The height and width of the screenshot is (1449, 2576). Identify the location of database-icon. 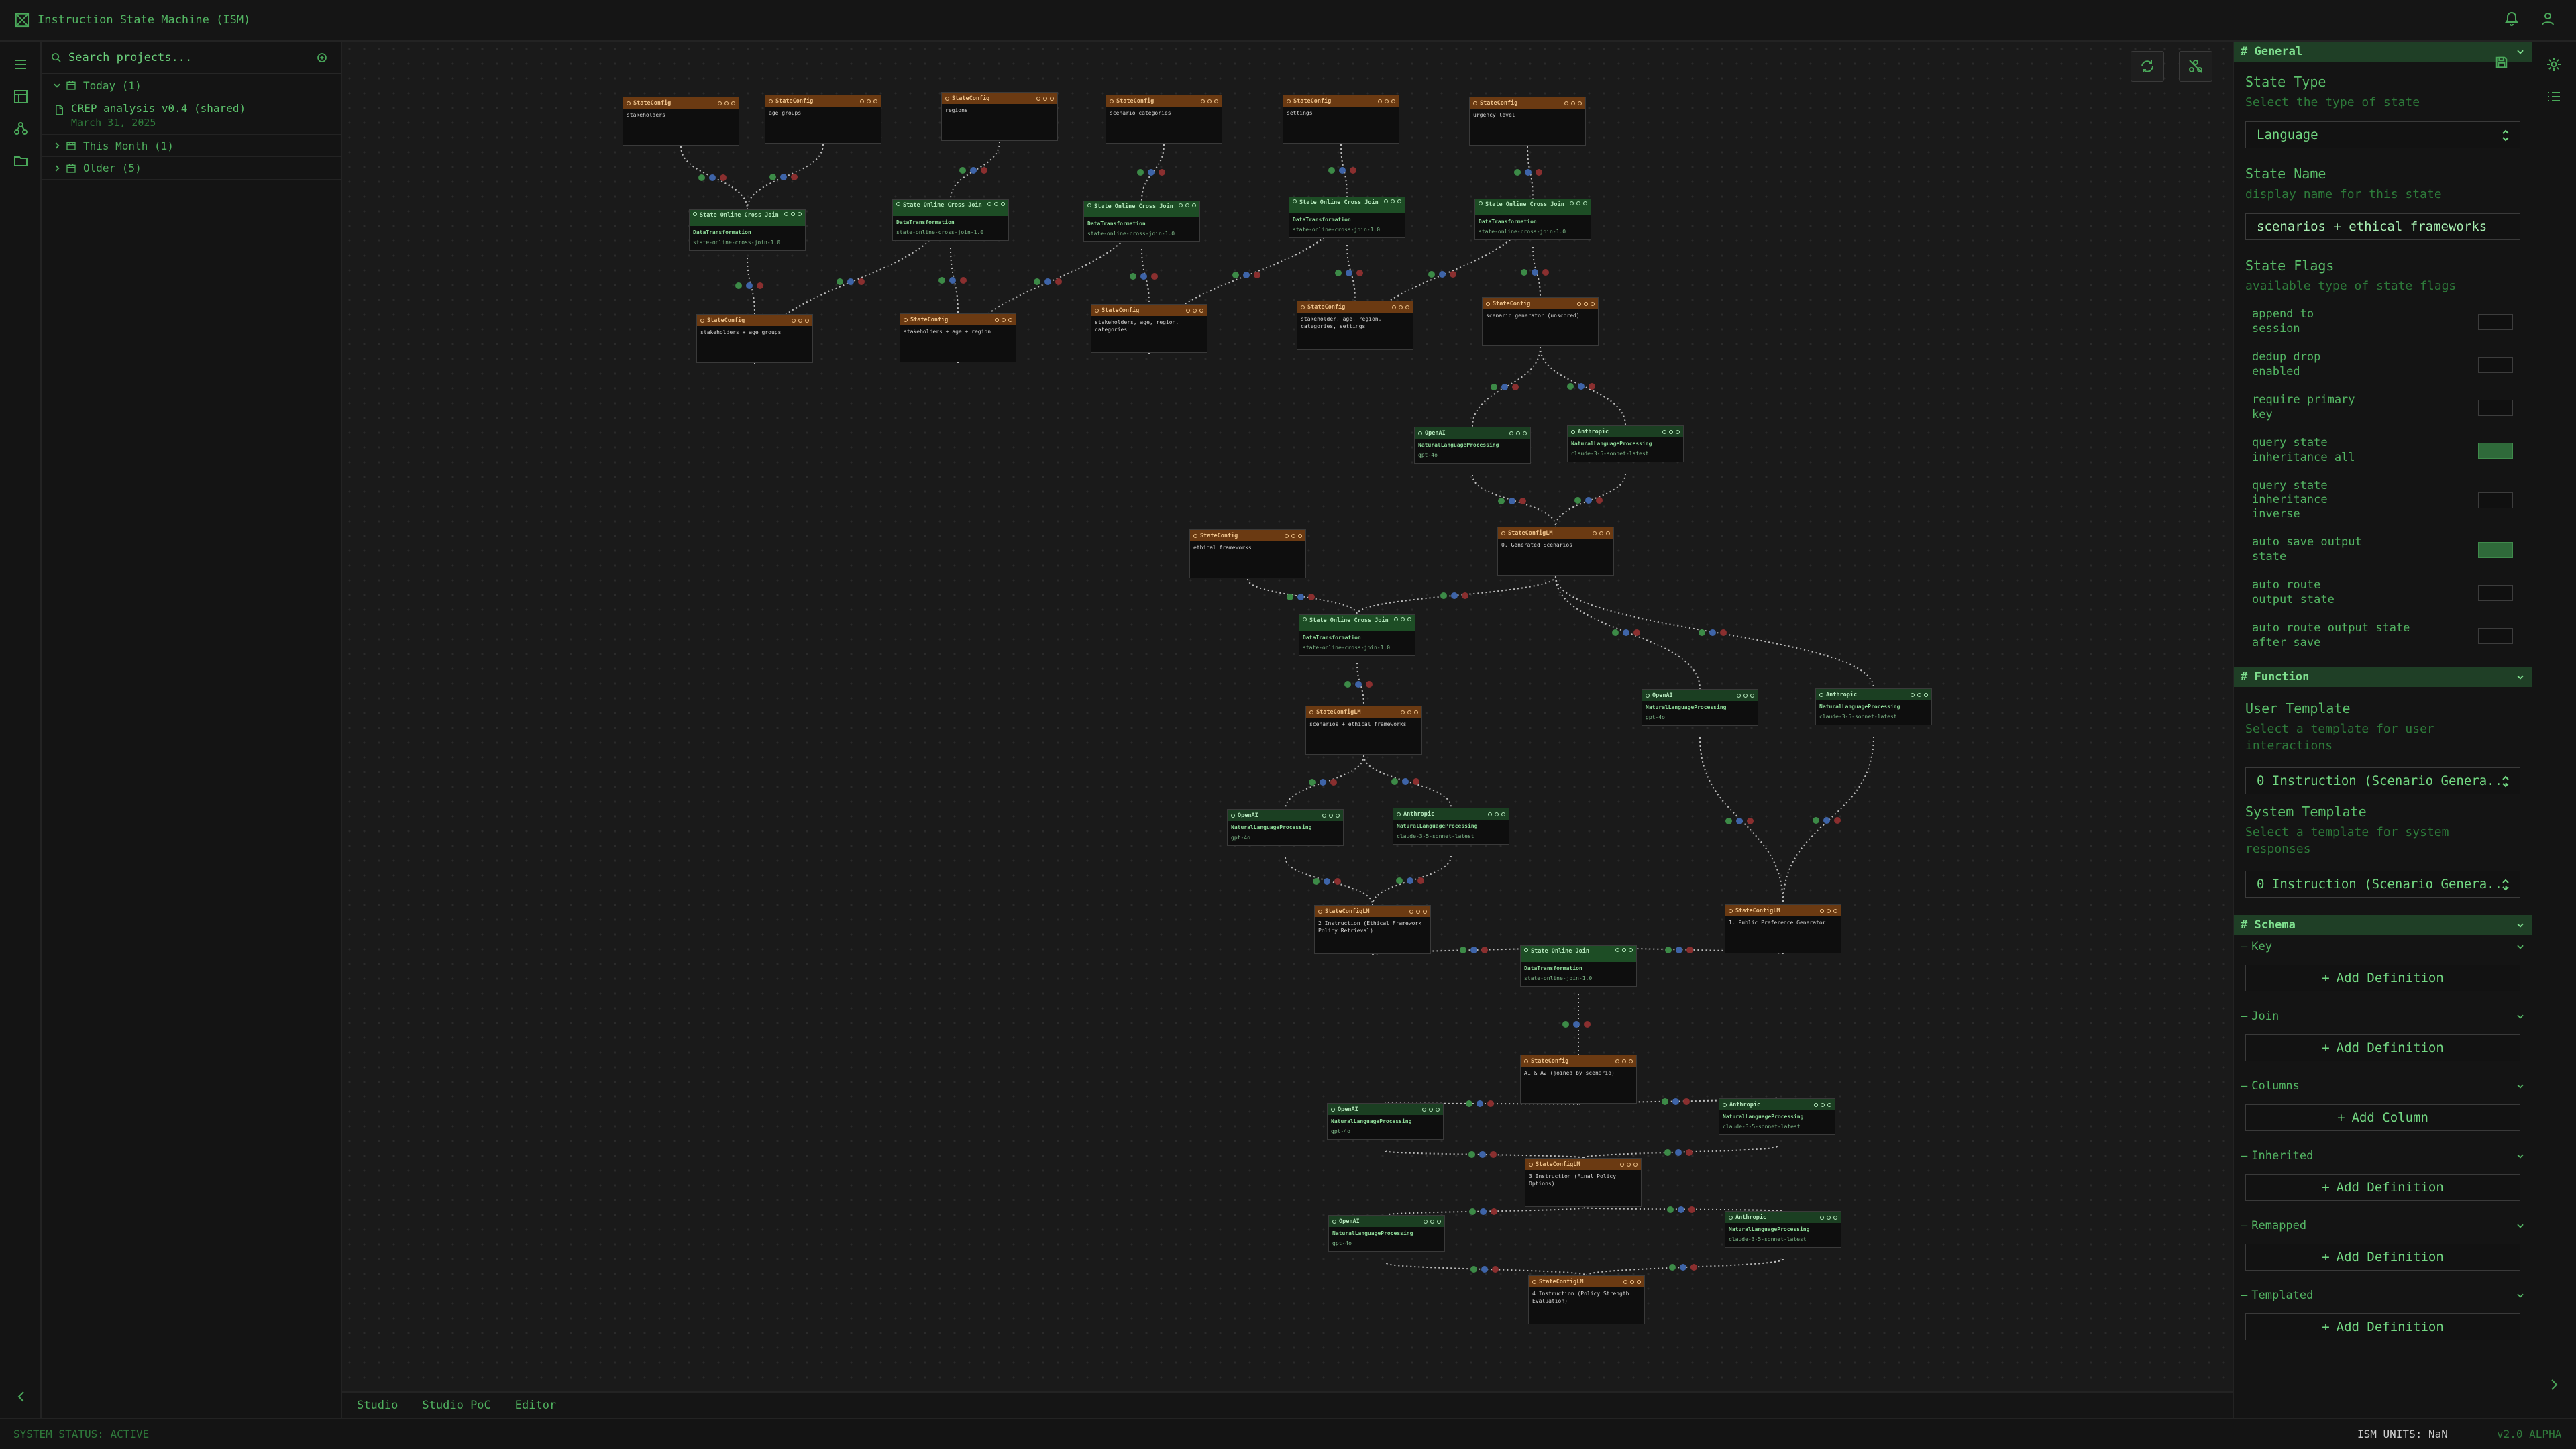
(21, 97).